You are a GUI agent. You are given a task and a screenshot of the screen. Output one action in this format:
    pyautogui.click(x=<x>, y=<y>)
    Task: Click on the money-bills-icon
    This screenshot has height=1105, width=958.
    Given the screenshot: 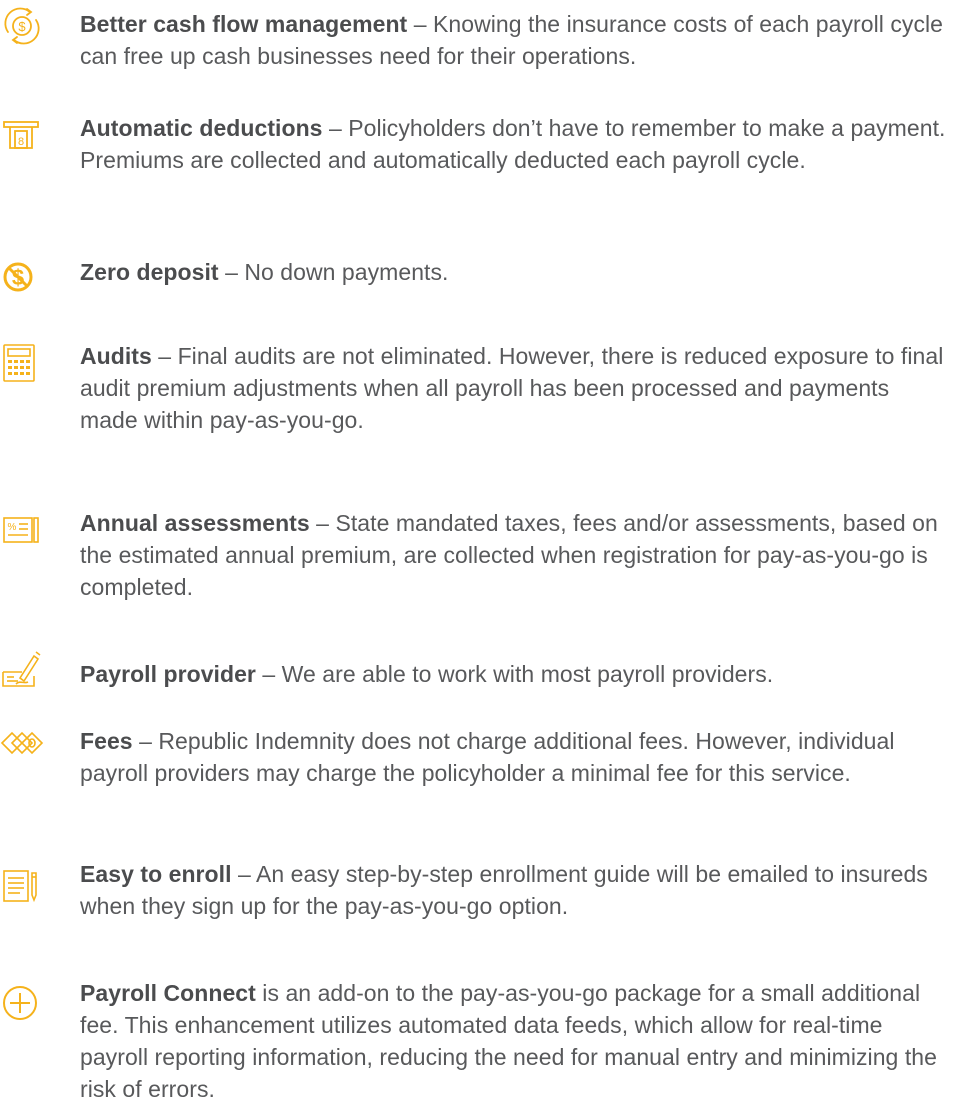 What is the action you would take?
    pyautogui.click(x=22, y=747)
    